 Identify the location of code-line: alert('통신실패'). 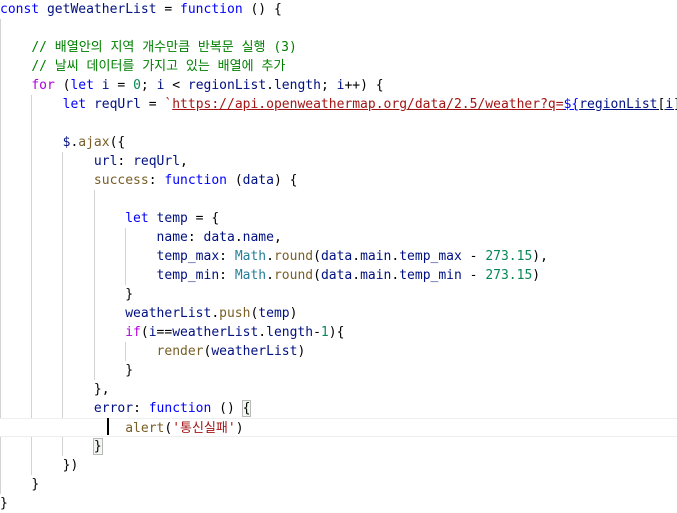
(338, 427).